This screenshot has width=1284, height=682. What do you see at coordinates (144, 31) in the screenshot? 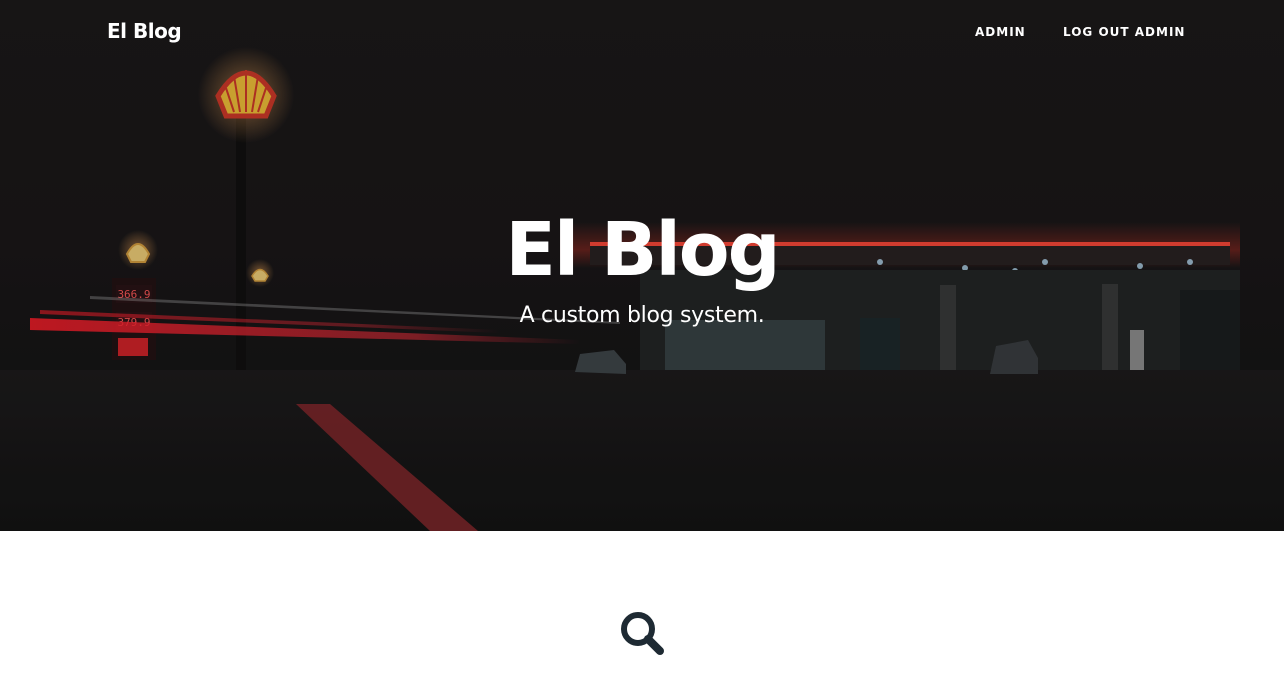
I see `navbar-brand: El Blog` at bounding box center [144, 31].